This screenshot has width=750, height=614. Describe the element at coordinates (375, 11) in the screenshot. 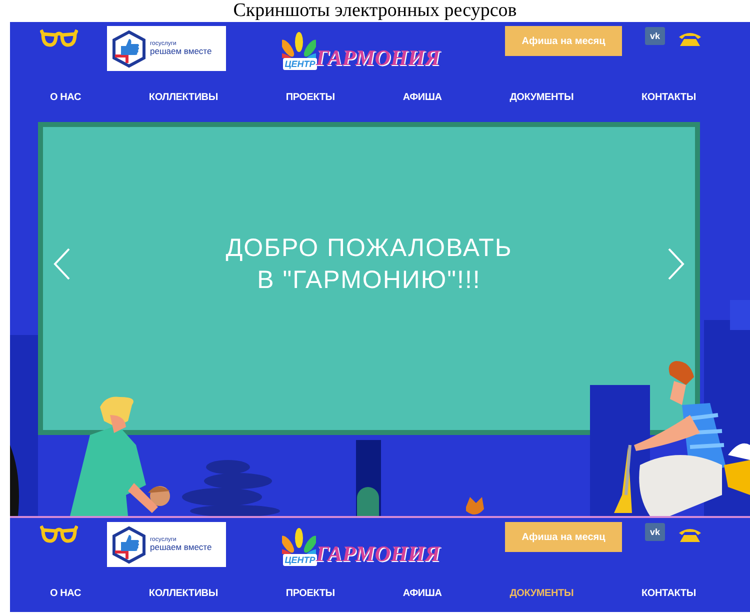

I see `page-caption: Скриншоты электронных ресурсов` at that location.